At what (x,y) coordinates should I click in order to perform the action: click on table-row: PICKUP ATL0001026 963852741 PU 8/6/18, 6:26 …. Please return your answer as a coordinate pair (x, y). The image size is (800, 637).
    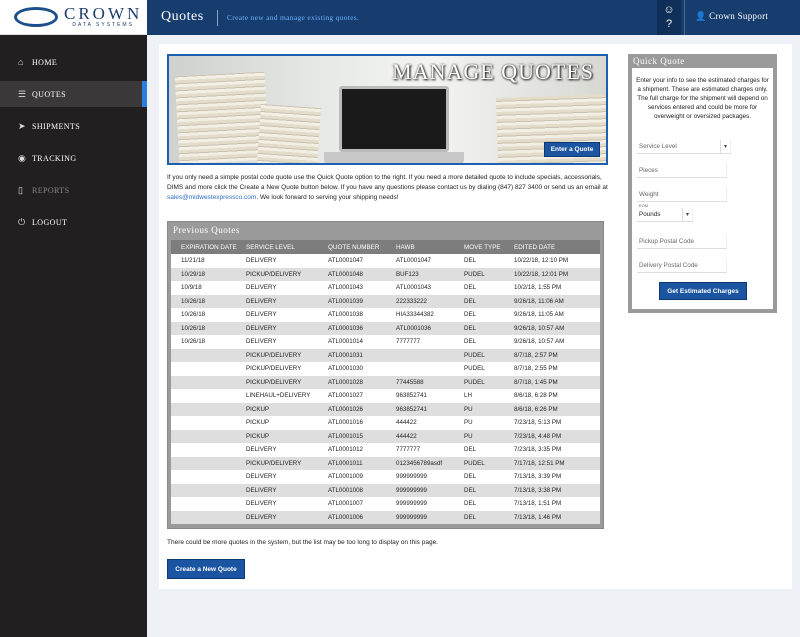
    Looking at the image, I should click on (385, 409).